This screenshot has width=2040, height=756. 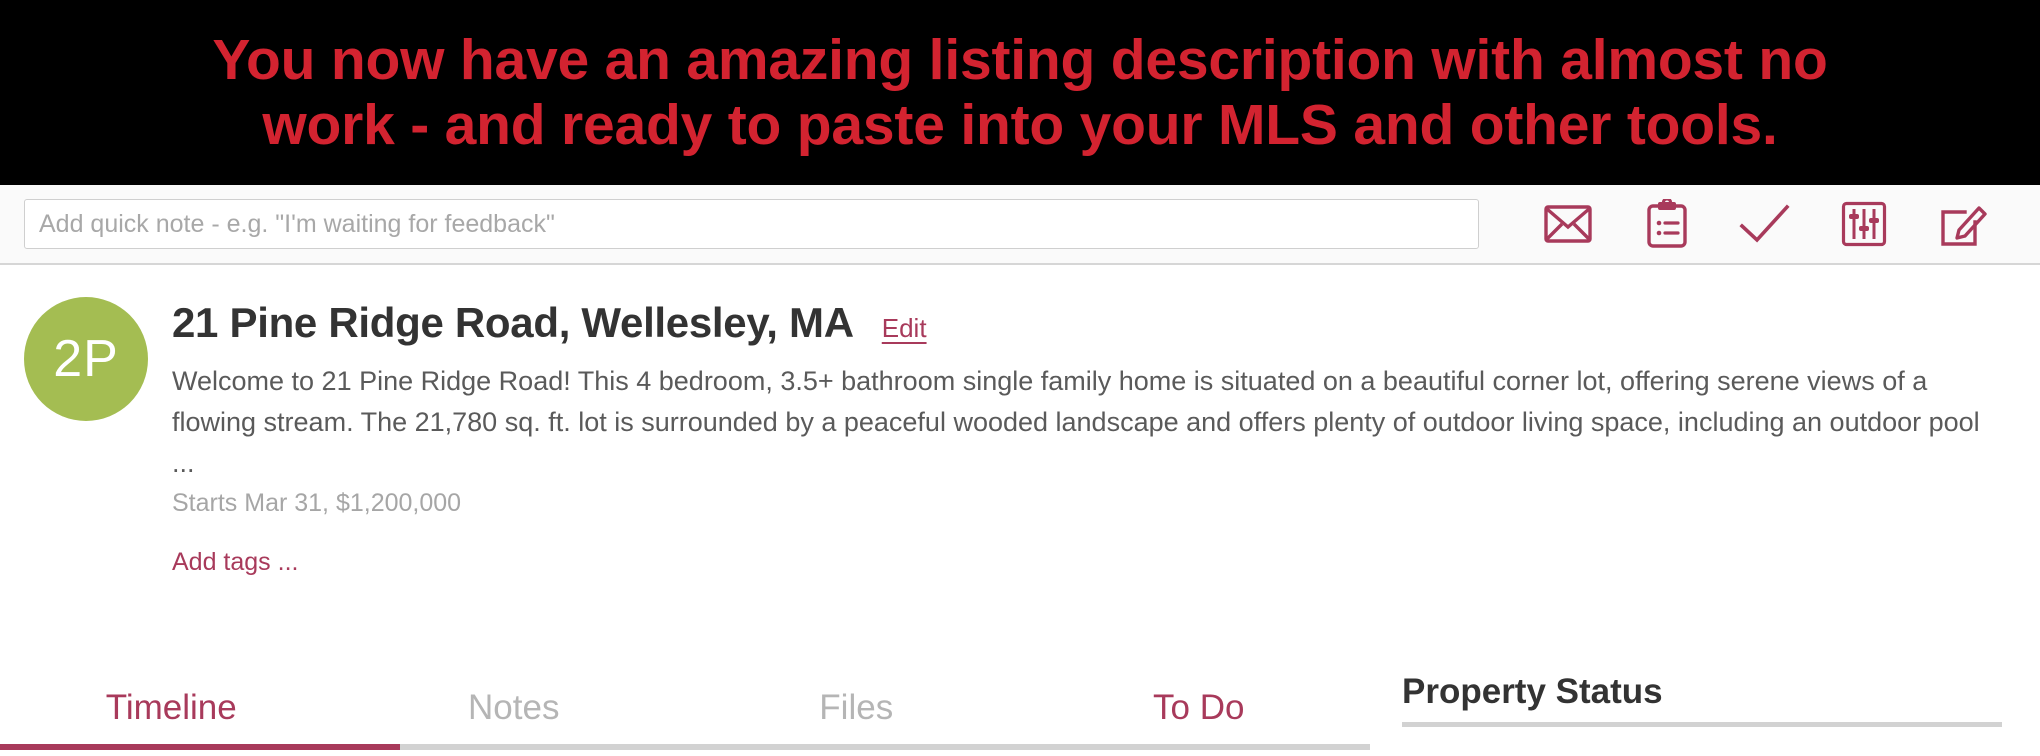 What do you see at coordinates (86, 359) in the screenshot?
I see `avatar: 2P` at bounding box center [86, 359].